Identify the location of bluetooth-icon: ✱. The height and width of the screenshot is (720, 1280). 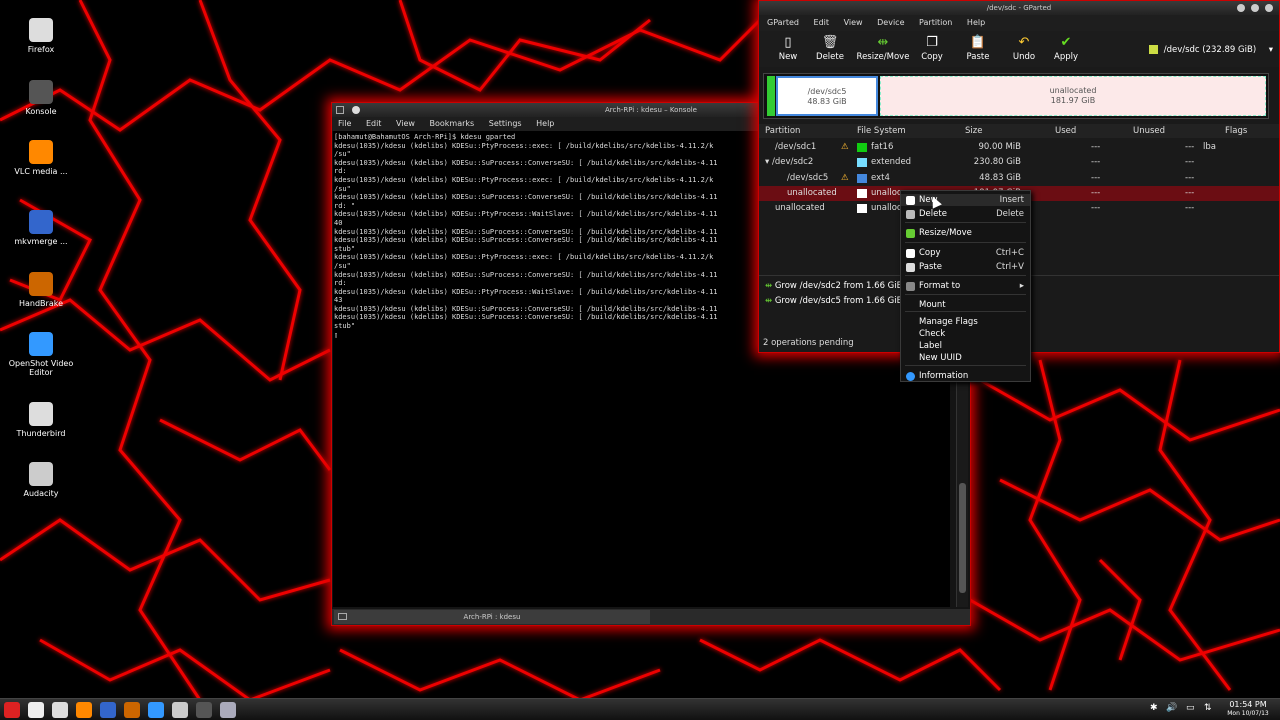
(1154, 708).